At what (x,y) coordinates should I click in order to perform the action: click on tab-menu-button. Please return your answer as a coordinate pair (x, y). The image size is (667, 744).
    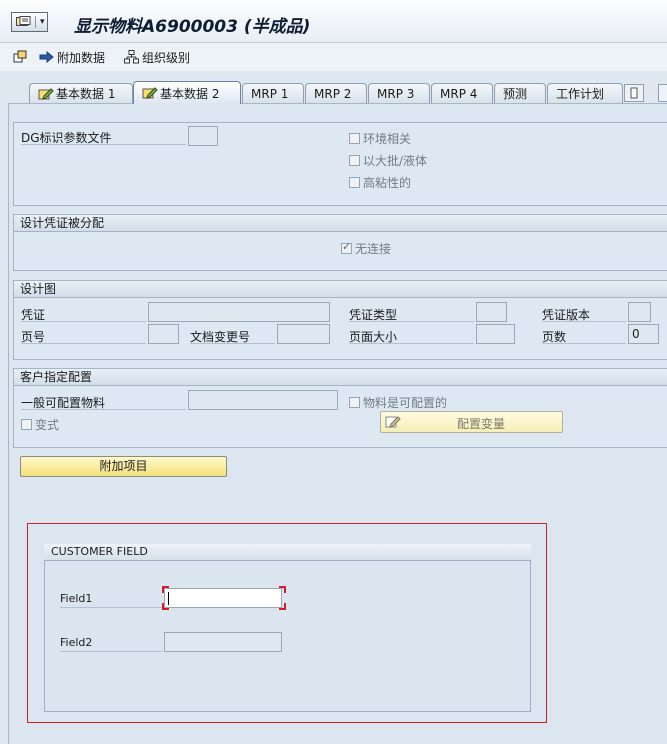
    Looking at the image, I should click on (662, 93).